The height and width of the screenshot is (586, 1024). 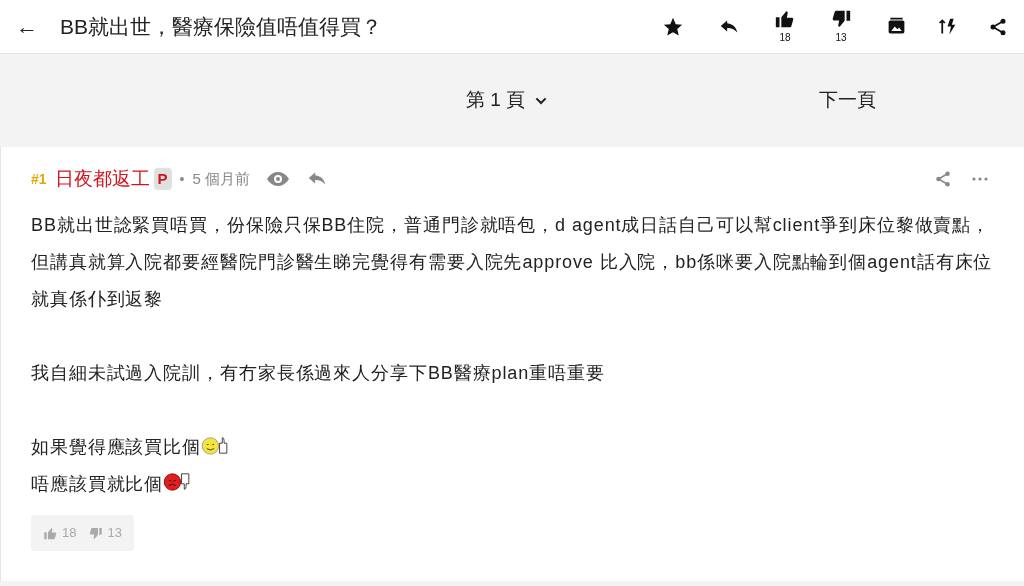 I want to click on angry-thumbs-down-icon, so click(x=177, y=482).